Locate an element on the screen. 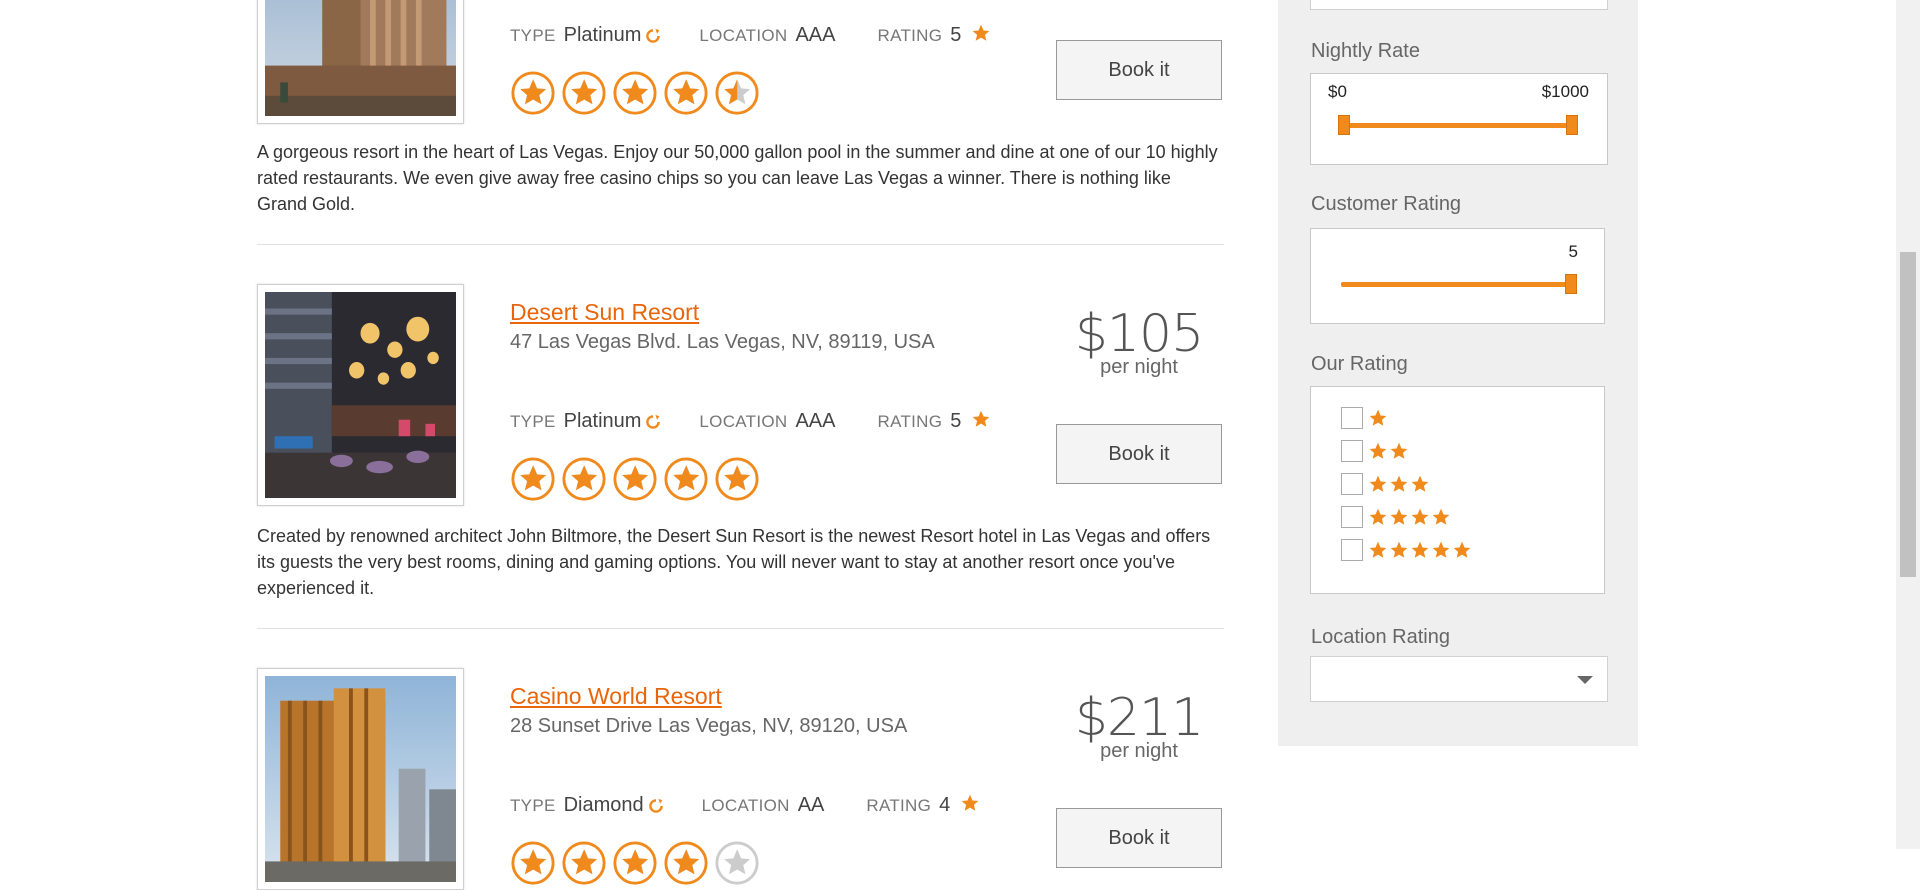 The image size is (1920, 890). chevron-down-icon is located at coordinates (1585, 680).